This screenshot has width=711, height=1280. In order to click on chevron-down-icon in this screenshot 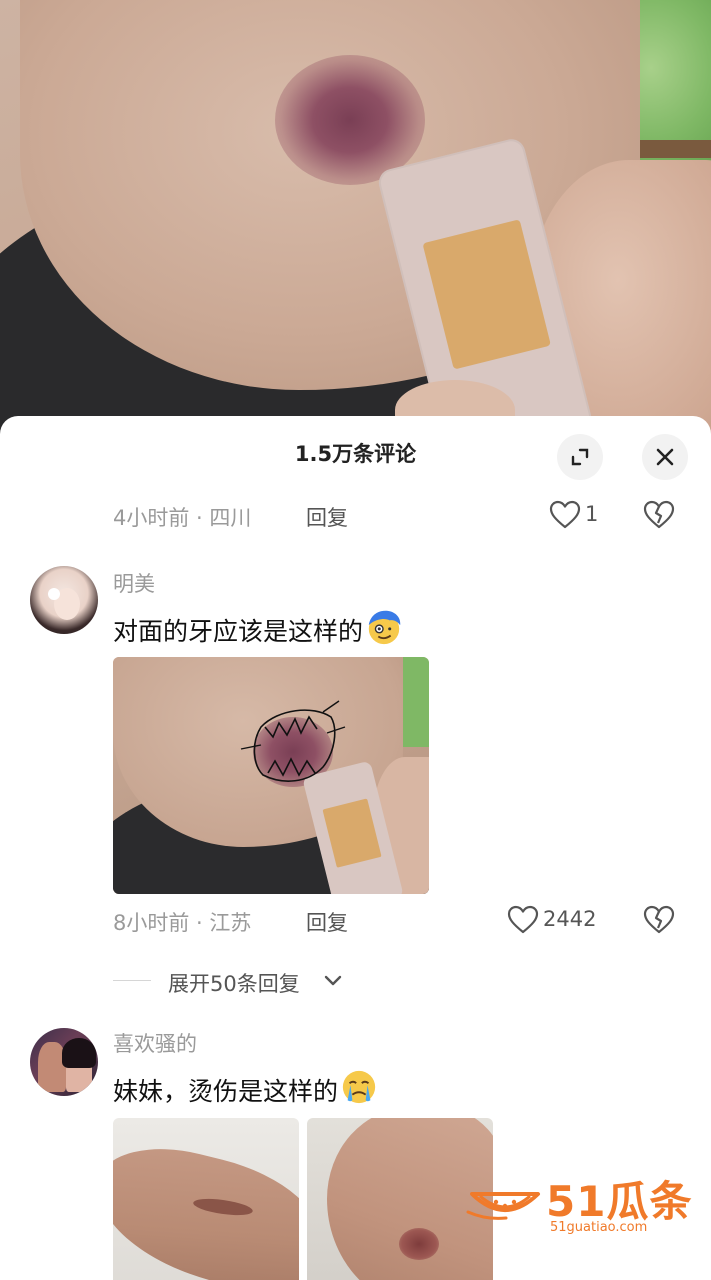, I will do `click(333, 980)`.